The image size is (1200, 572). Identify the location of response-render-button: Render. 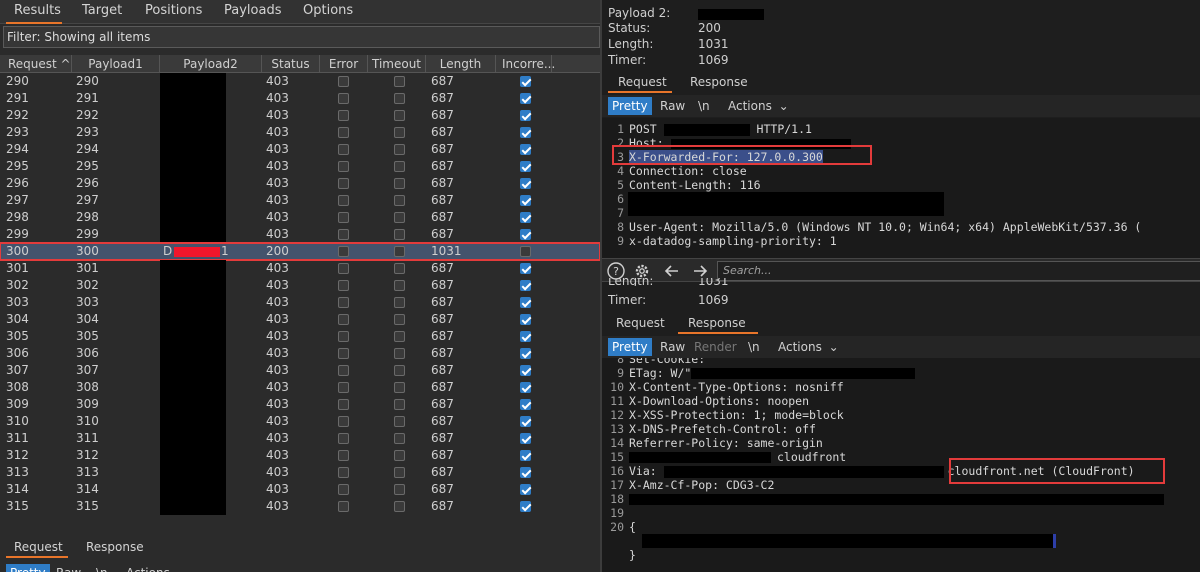
(715, 347).